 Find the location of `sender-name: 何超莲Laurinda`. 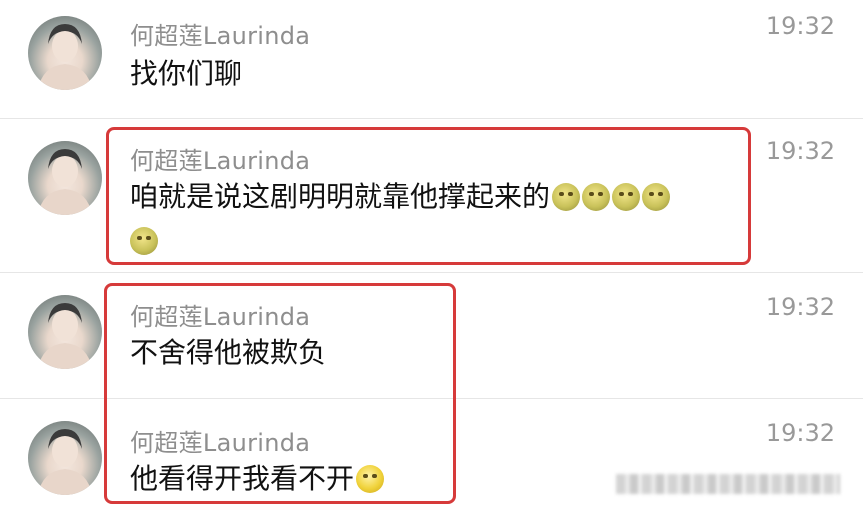

sender-name: 何超莲Laurinda is located at coordinates (220, 36).